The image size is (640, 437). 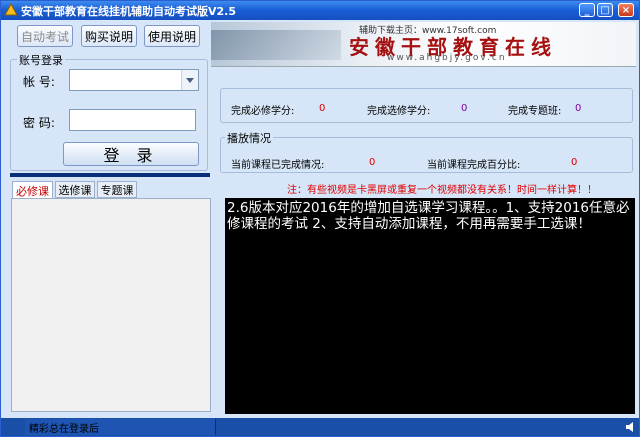 What do you see at coordinates (629, 427) in the screenshot?
I see `speaker-icon` at bounding box center [629, 427].